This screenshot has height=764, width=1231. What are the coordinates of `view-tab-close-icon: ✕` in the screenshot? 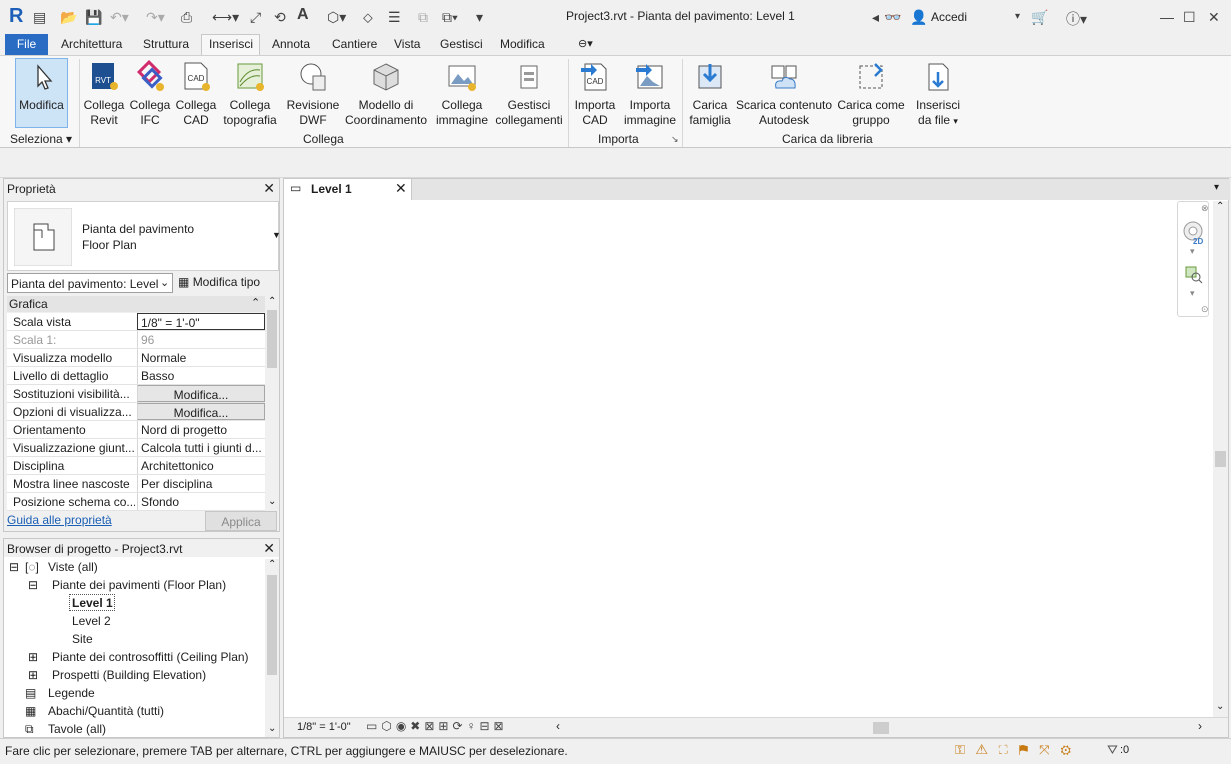 It's located at (401, 188).